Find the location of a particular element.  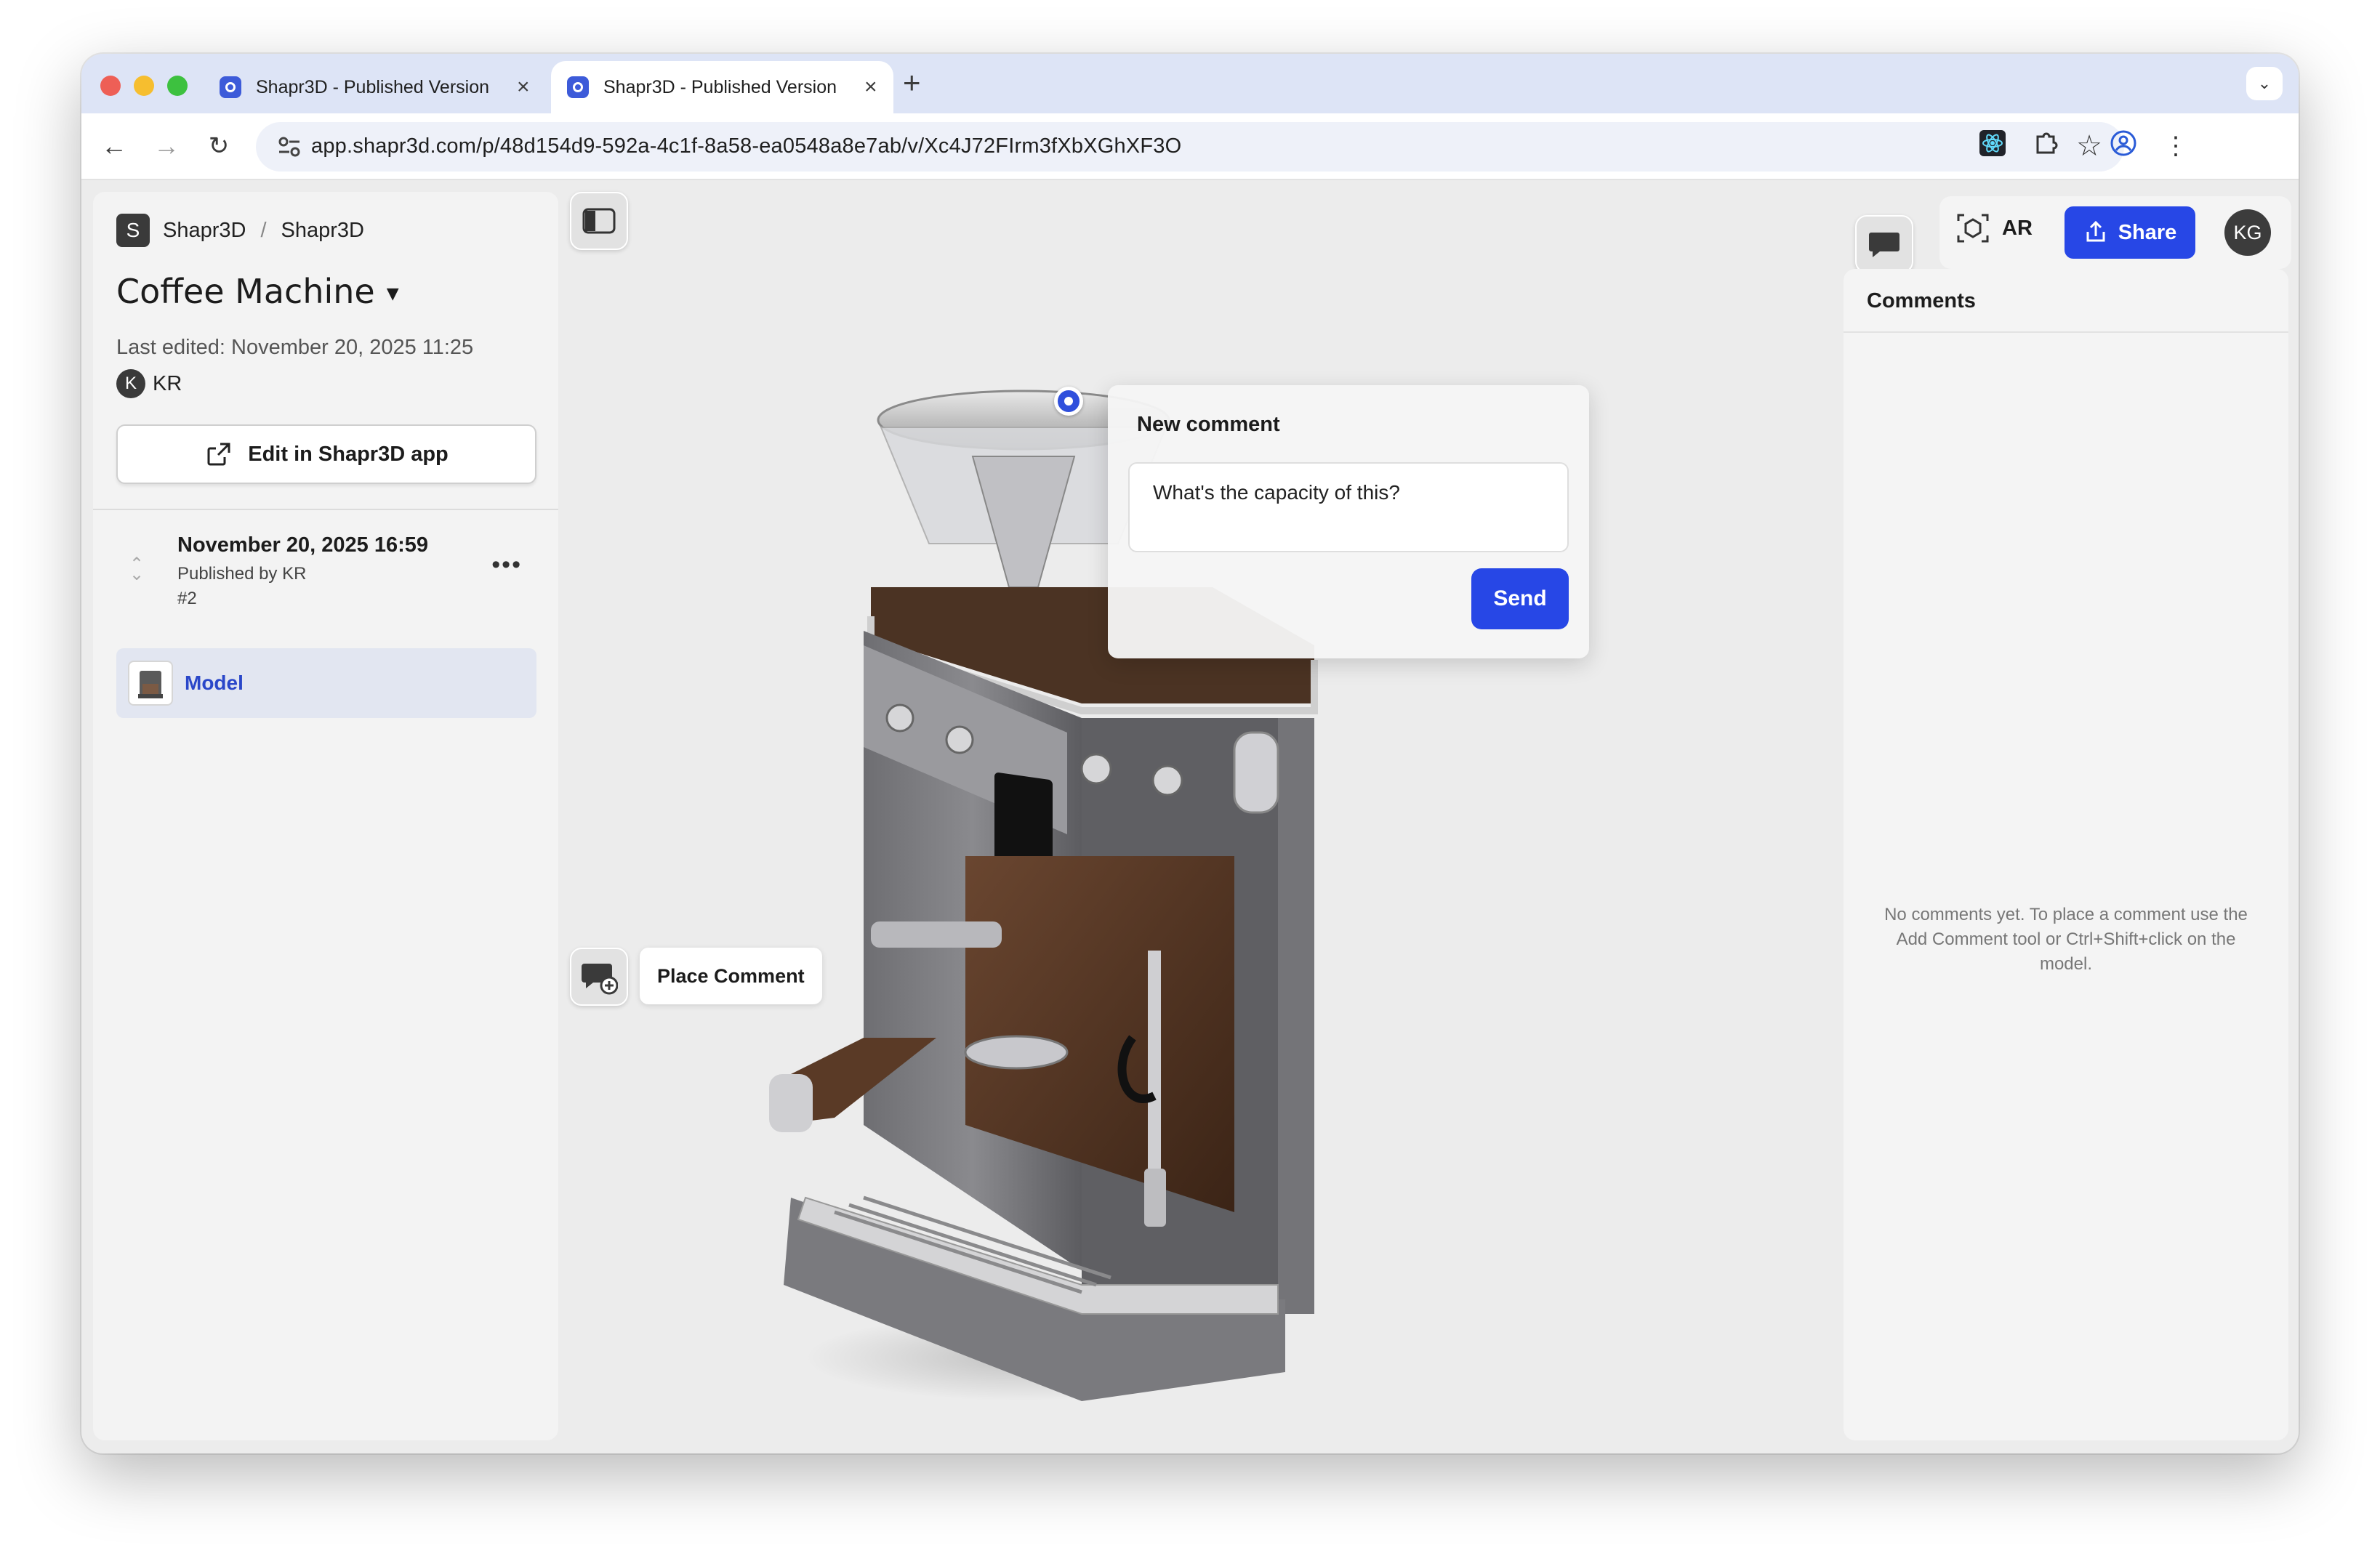

extensions-puzzle-icon is located at coordinates (2046, 146).